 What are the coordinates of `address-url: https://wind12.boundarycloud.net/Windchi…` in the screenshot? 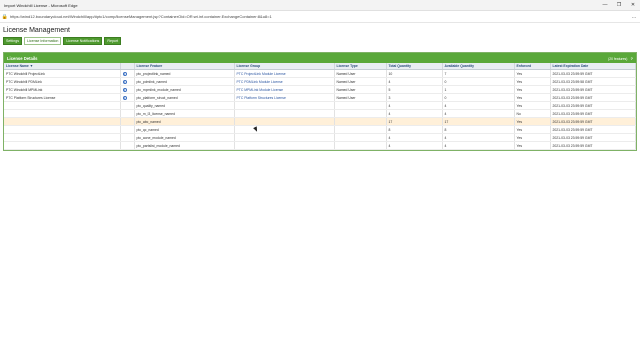 It's located at (319, 16).